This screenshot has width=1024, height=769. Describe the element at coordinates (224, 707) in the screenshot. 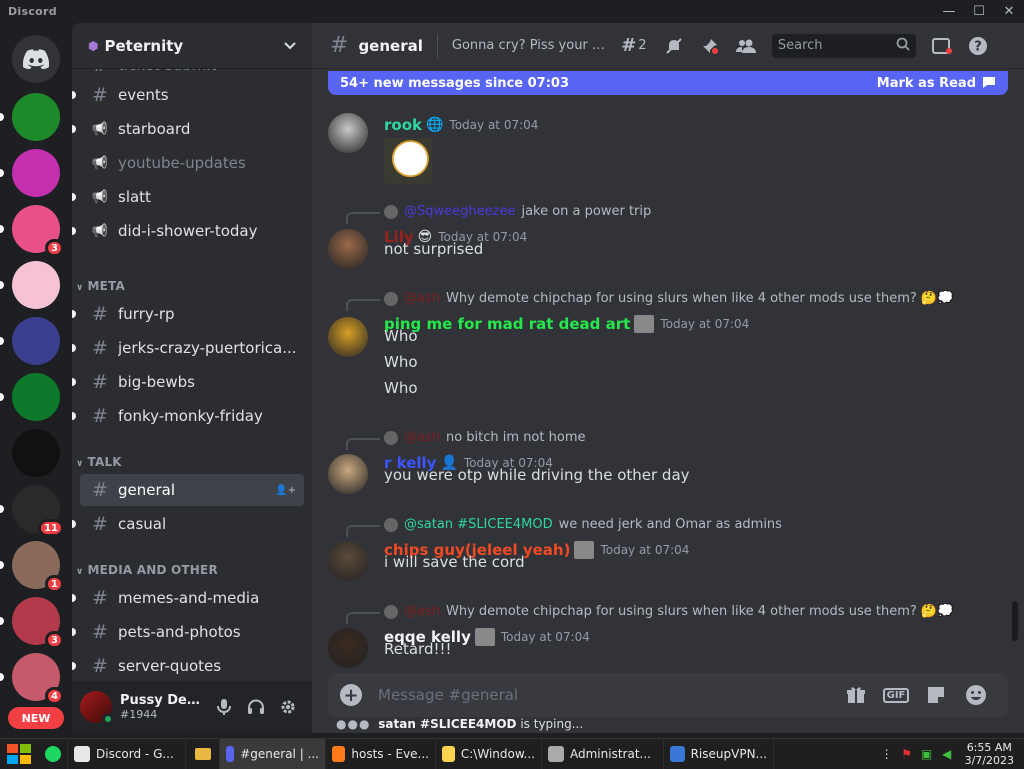

I see `microphone-icon` at that location.